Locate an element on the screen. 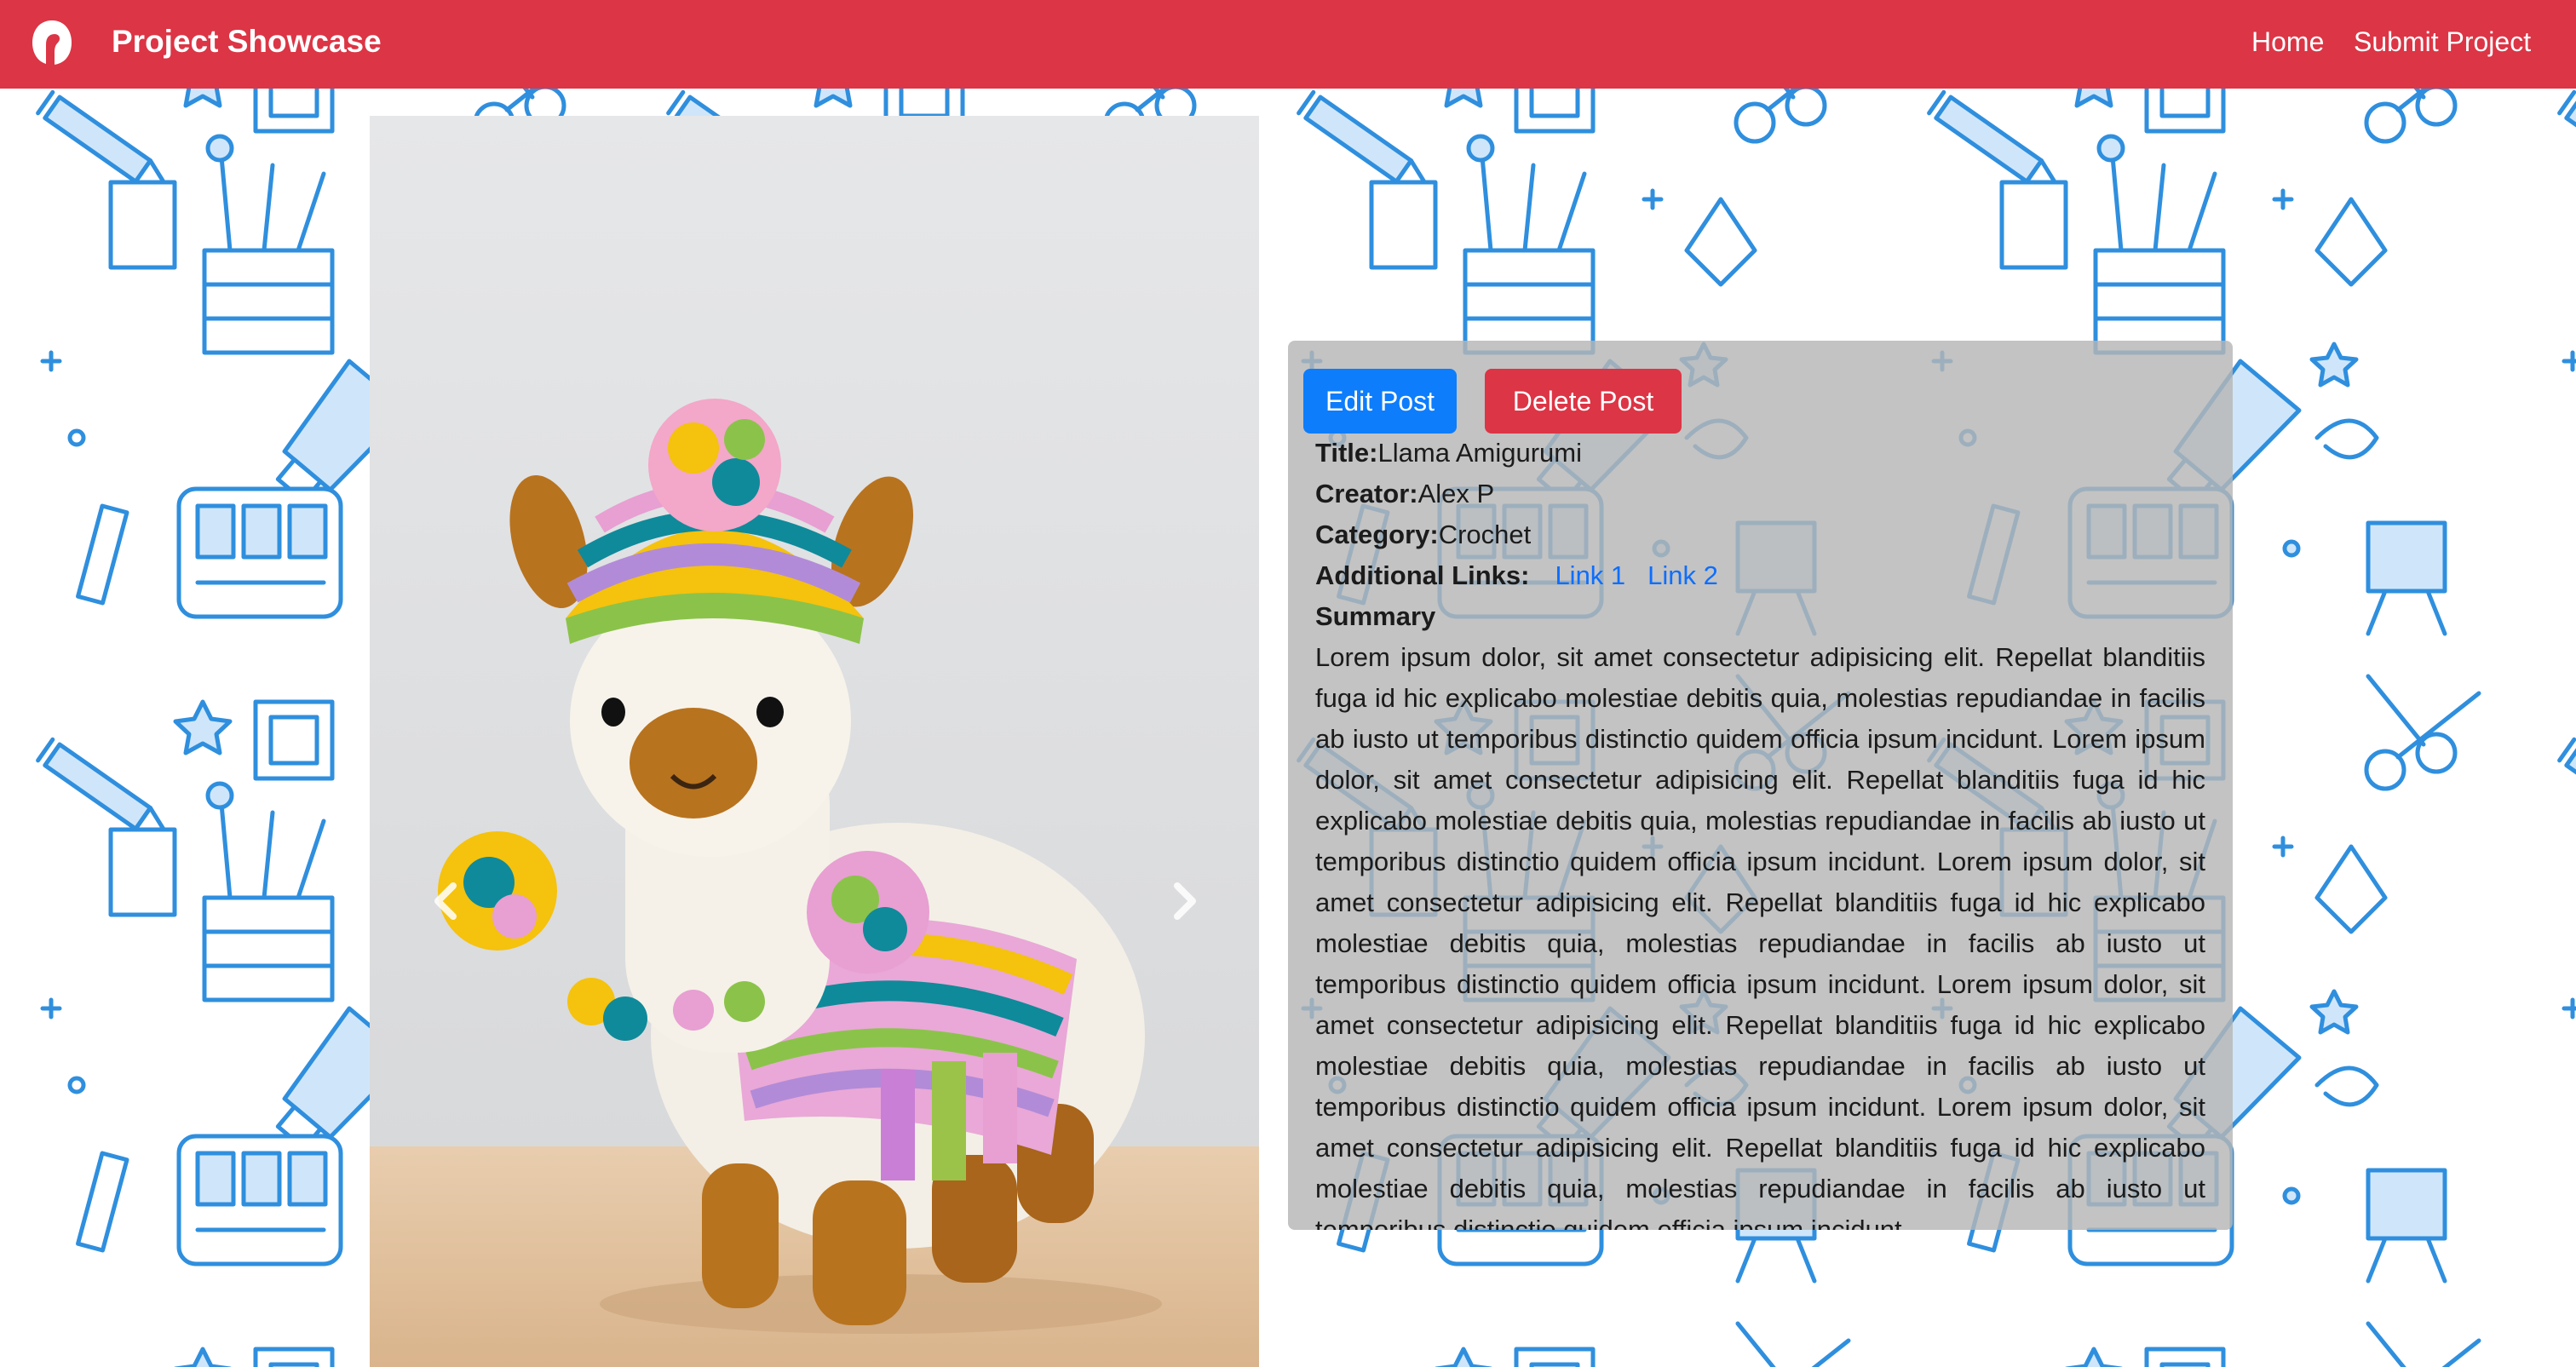 This screenshot has width=2576, height=1367. brand-logo-icon is located at coordinates (52, 42).